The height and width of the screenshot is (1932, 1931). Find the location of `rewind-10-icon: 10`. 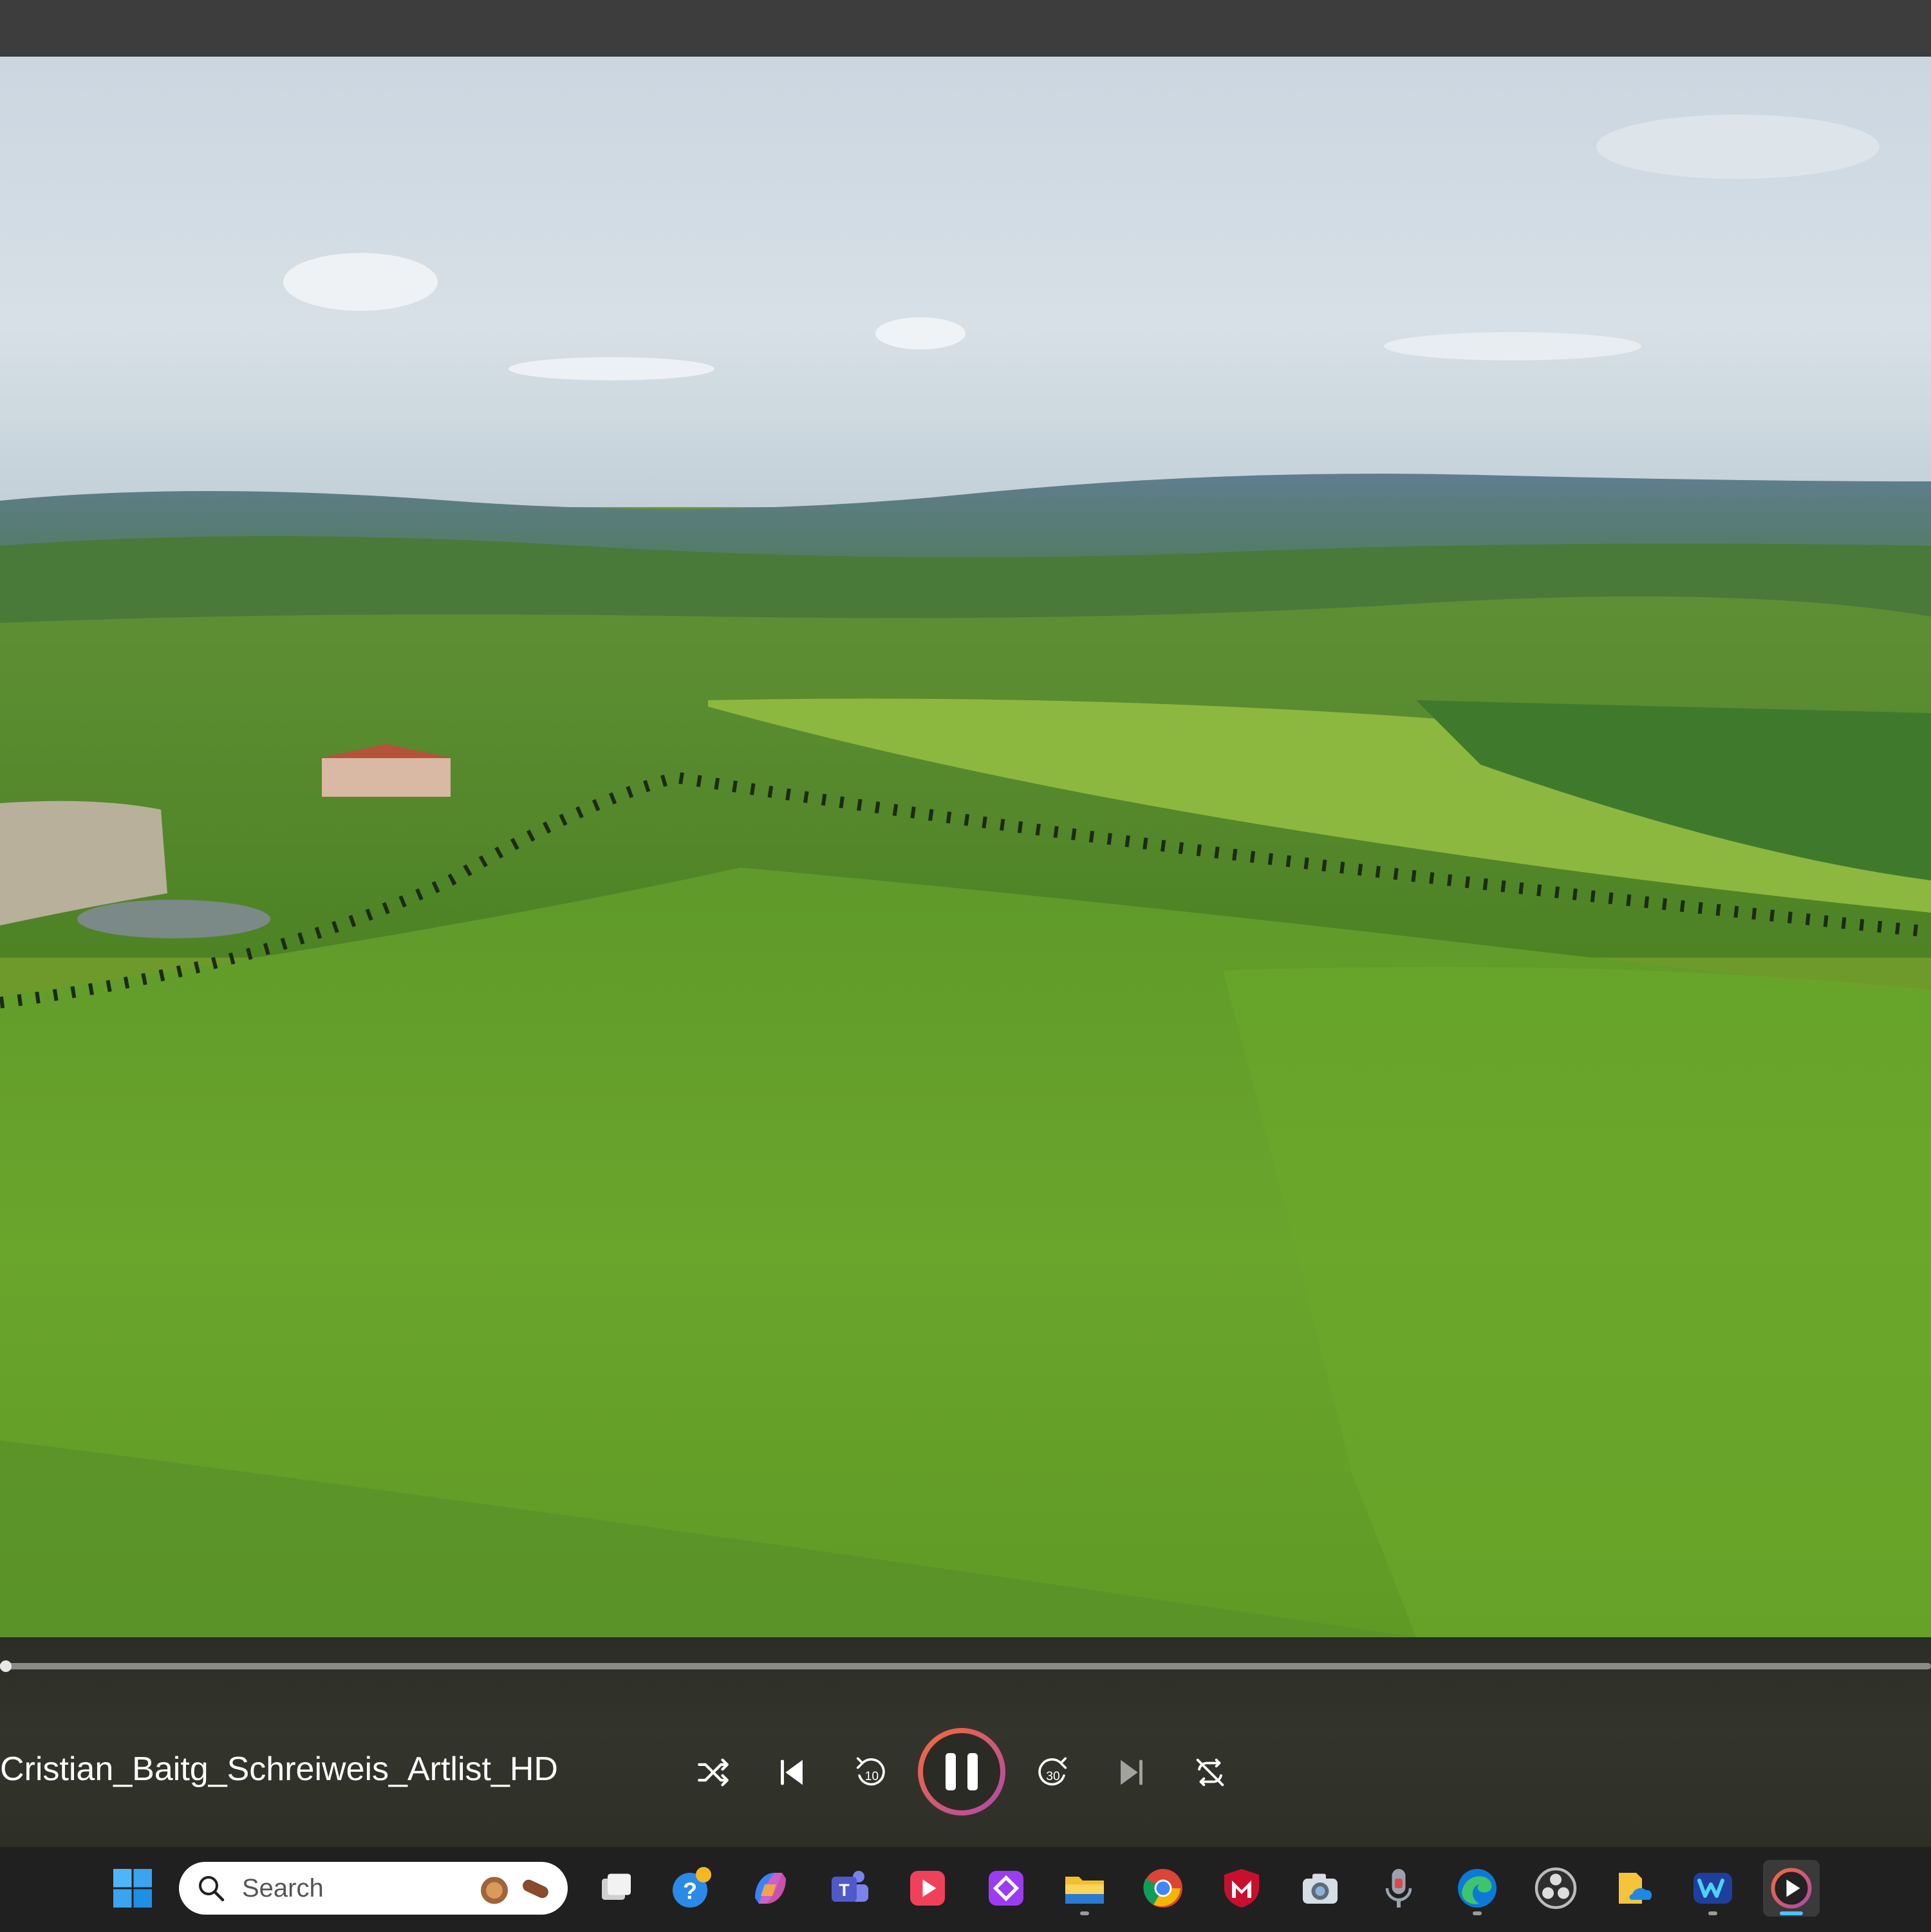

rewind-10-icon: 10 is located at coordinates (871, 1771).